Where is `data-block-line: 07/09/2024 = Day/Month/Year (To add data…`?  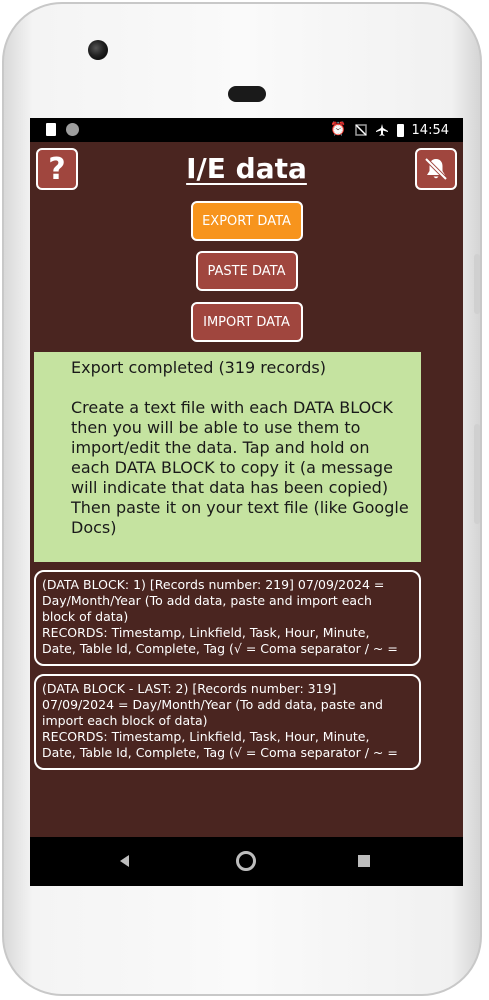
data-block-line: 07/09/2024 = Day/Month/Year (To add data… is located at coordinates (212, 704).